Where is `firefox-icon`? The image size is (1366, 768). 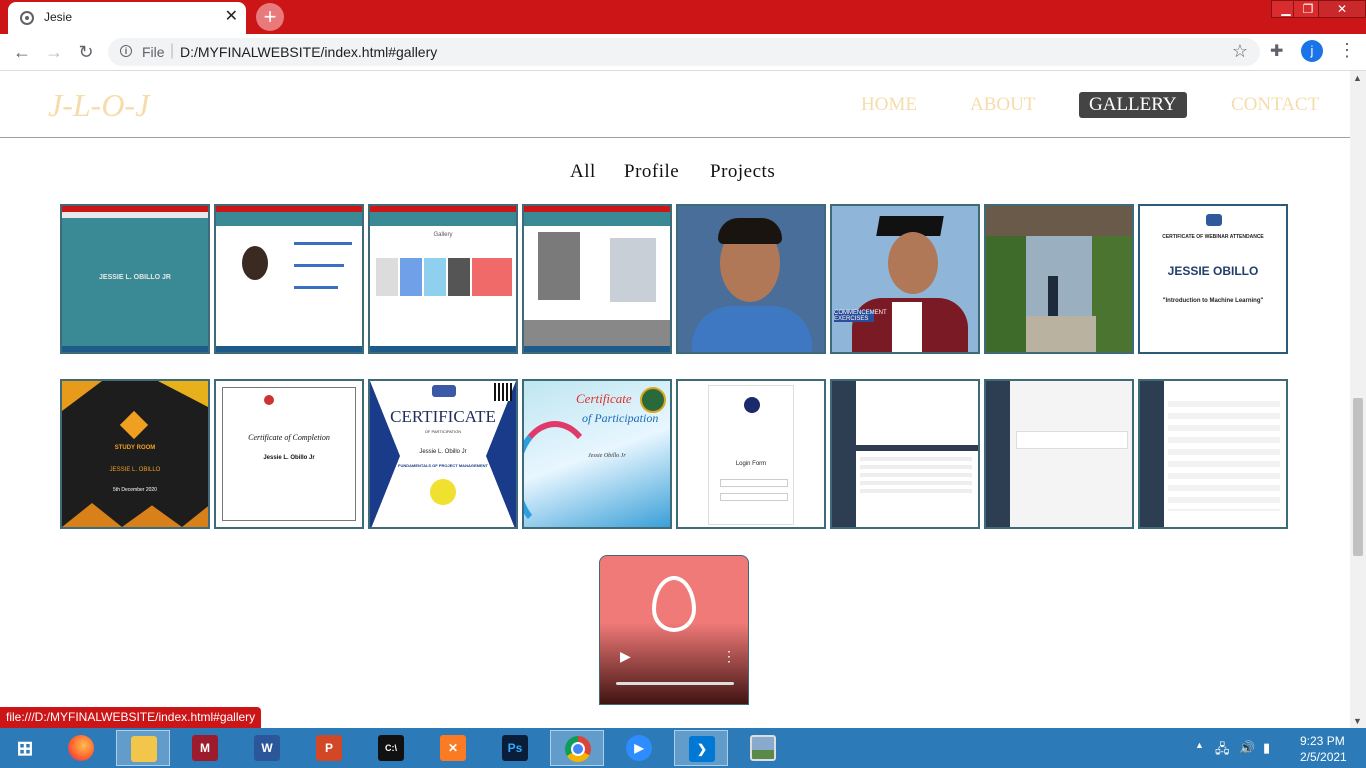
firefox-icon is located at coordinates (81, 748).